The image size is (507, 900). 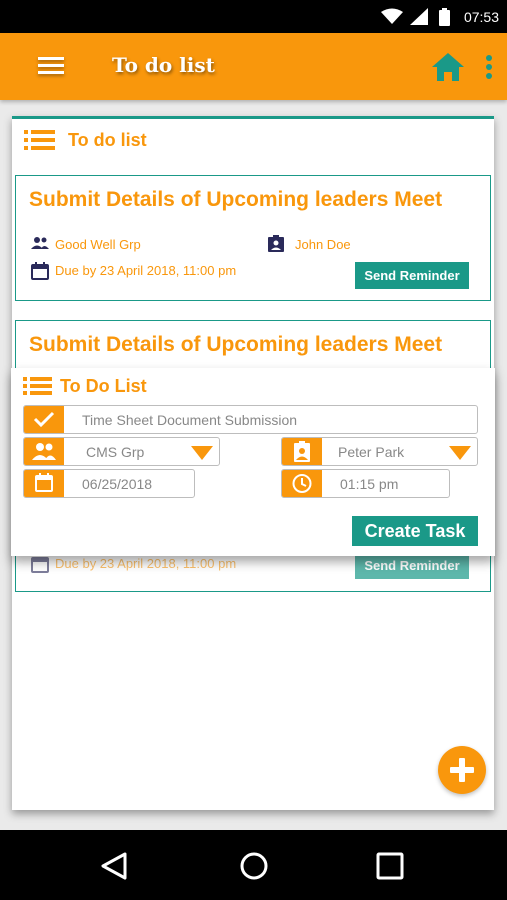 What do you see at coordinates (253, 16) in the screenshot?
I see `status-bar: 07:53` at bounding box center [253, 16].